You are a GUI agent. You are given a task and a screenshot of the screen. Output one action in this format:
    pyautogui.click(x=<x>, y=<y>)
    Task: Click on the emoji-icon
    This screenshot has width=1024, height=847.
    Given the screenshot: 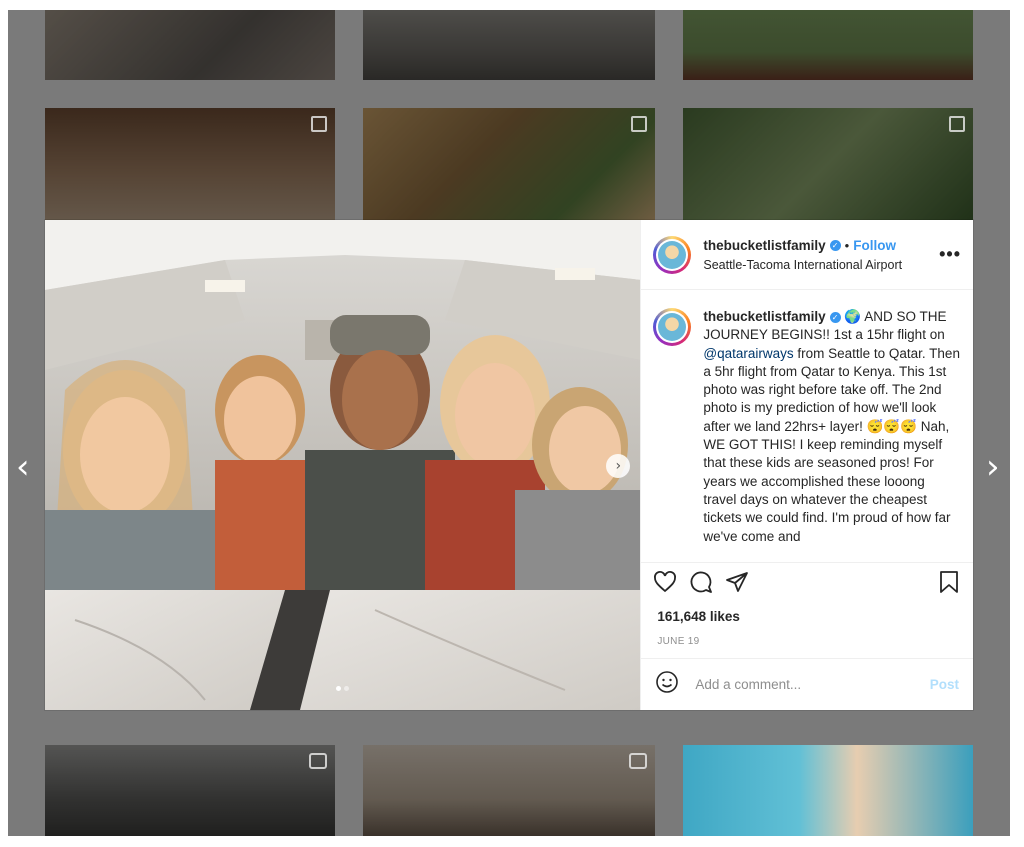 What is the action you would take?
    pyautogui.click(x=667, y=684)
    